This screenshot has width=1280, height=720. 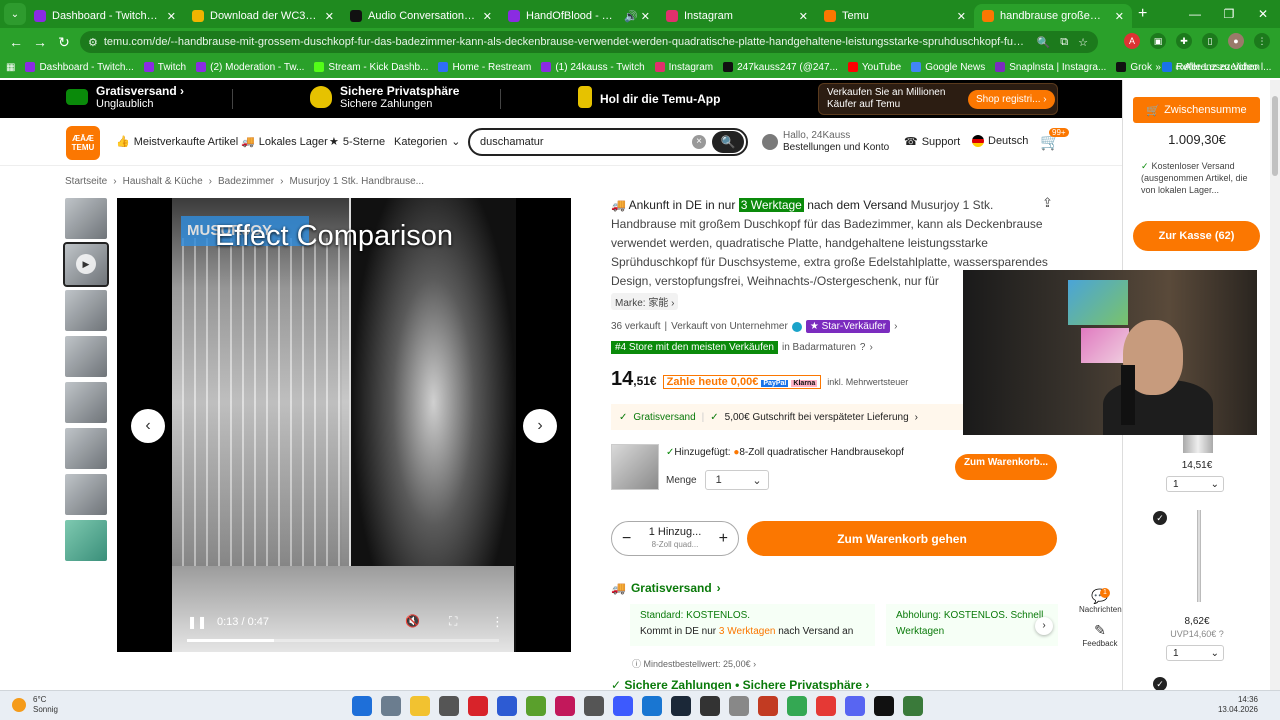 What do you see at coordinates (125, 97) in the screenshot?
I see `free-shipping-promo: Gratisversand › Unglaublich` at bounding box center [125, 97].